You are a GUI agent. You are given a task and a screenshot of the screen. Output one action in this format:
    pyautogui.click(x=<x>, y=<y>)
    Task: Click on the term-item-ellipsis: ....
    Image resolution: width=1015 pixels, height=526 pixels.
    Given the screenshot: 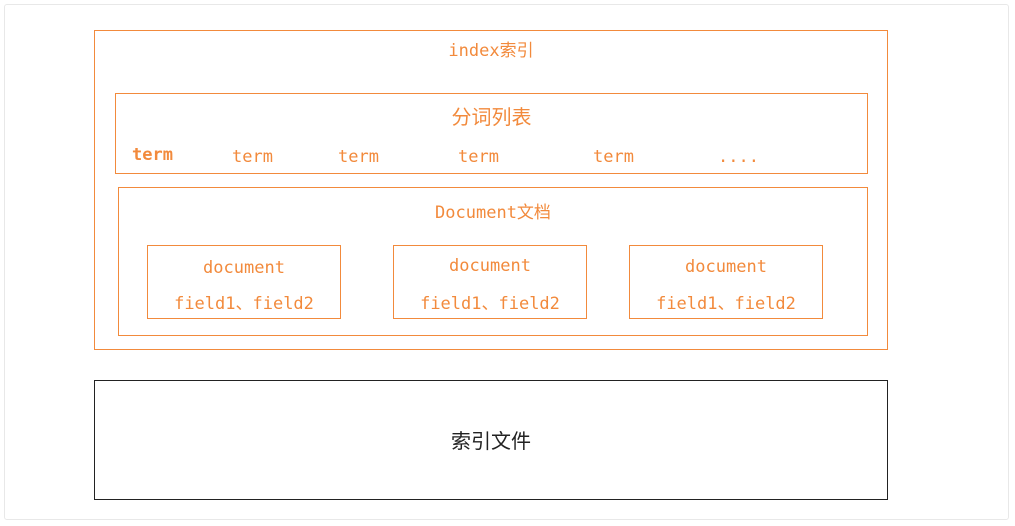 What is the action you would take?
    pyautogui.click(x=738, y=157)
    